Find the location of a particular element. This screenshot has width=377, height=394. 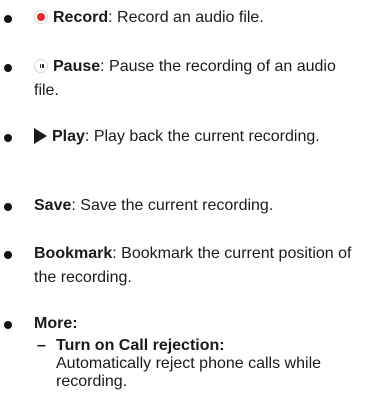

pause-icon is located at coordinates (41, 66).